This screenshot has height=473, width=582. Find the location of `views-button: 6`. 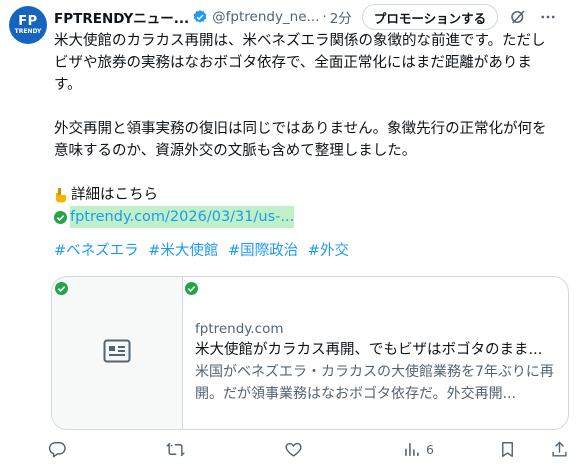

views-button: 6 is located at coordinates (418, 449).